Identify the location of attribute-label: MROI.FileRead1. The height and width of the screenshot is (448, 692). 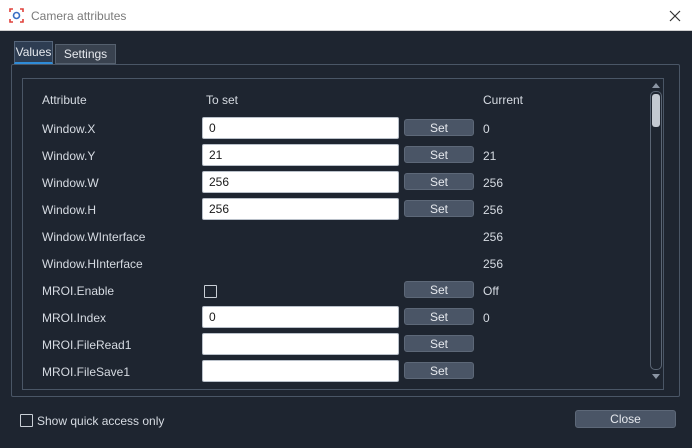
(87, 345).